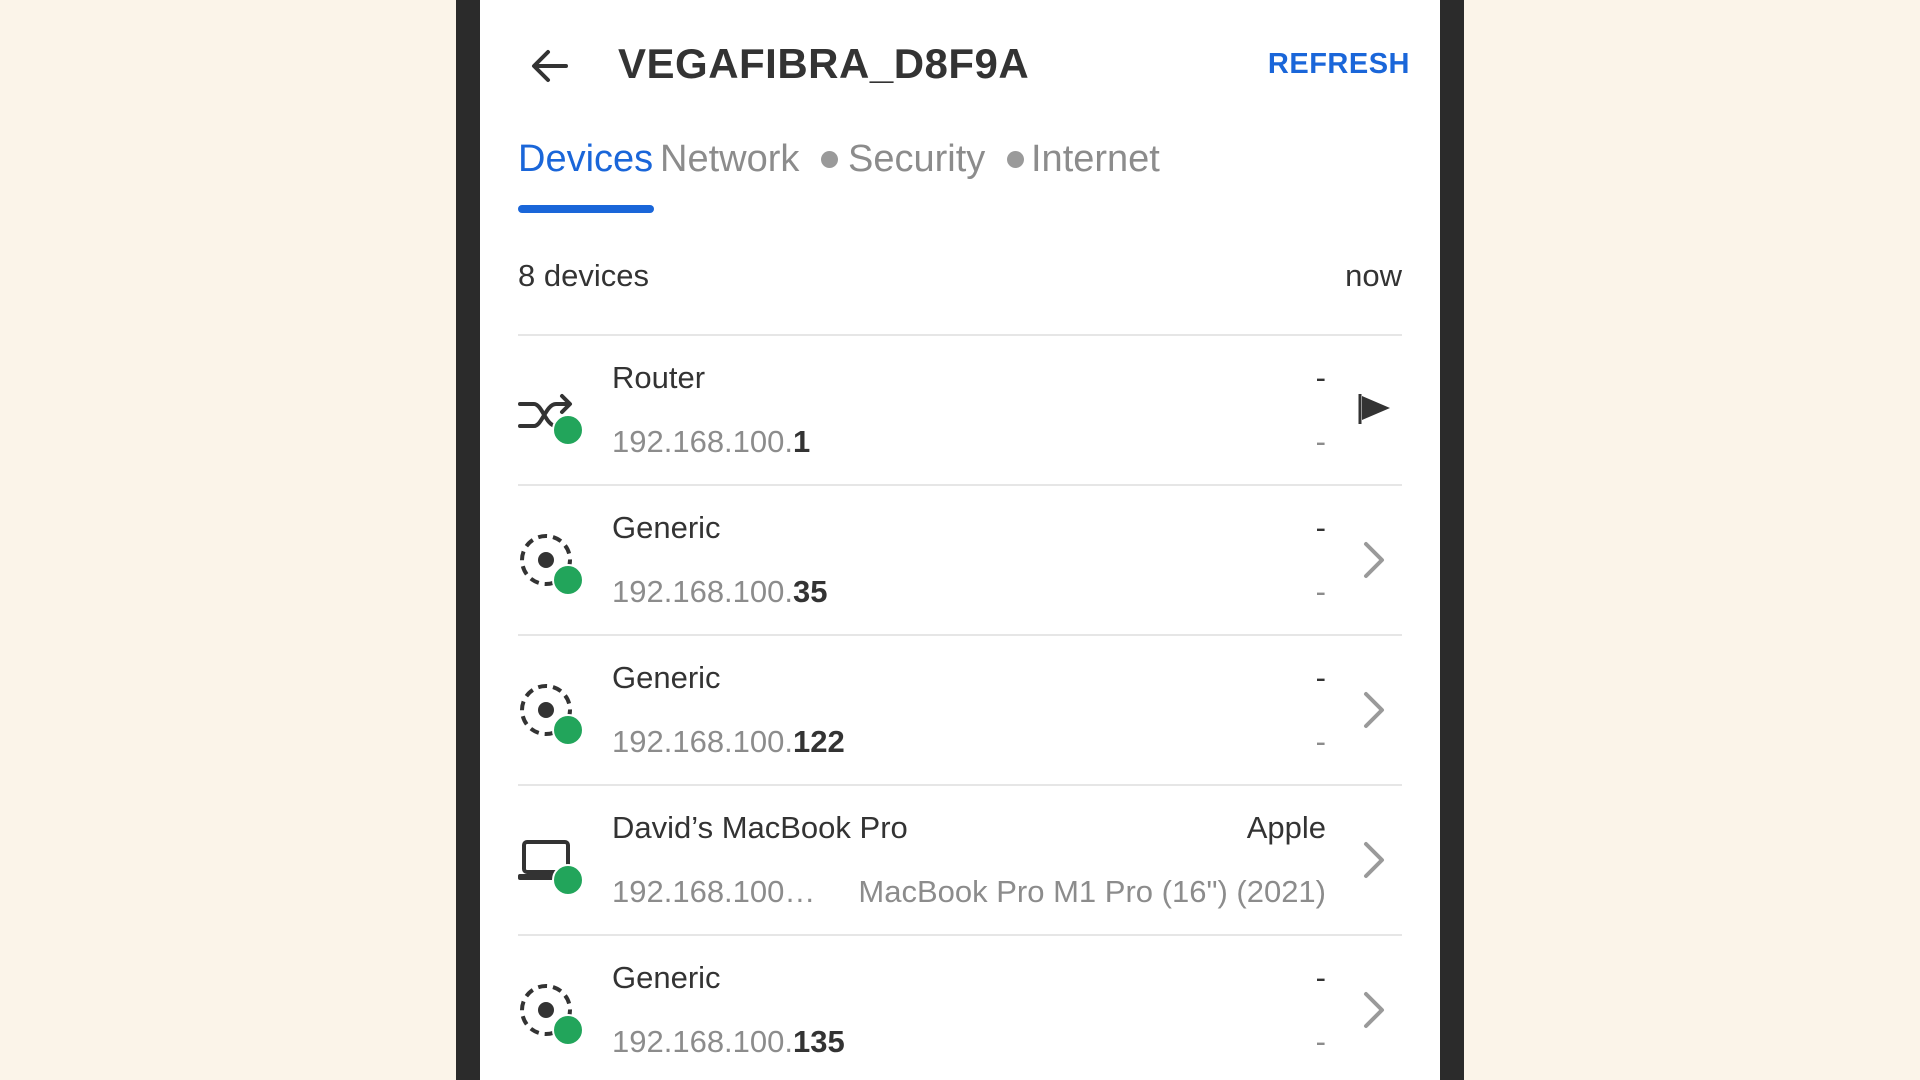  Describe the element at coordinates (917, 159) in the screenshot. I see `tab-label: Security` at that location.